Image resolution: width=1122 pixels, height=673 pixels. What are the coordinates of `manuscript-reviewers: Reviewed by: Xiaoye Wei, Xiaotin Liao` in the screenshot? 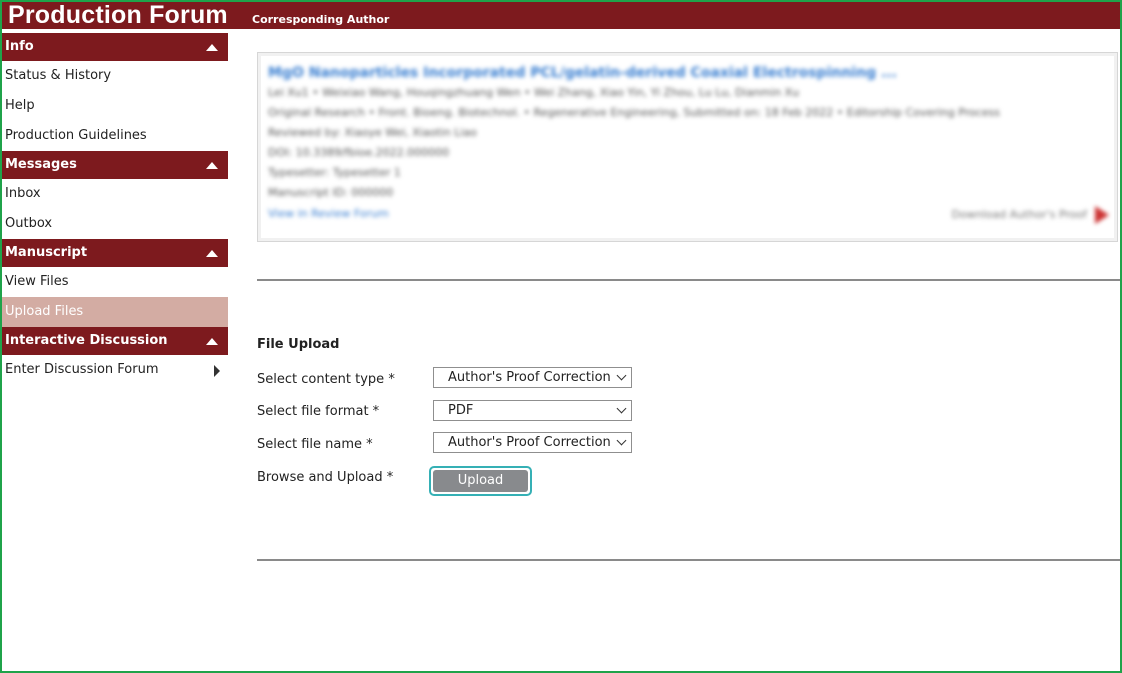 It's located at (372, 132).